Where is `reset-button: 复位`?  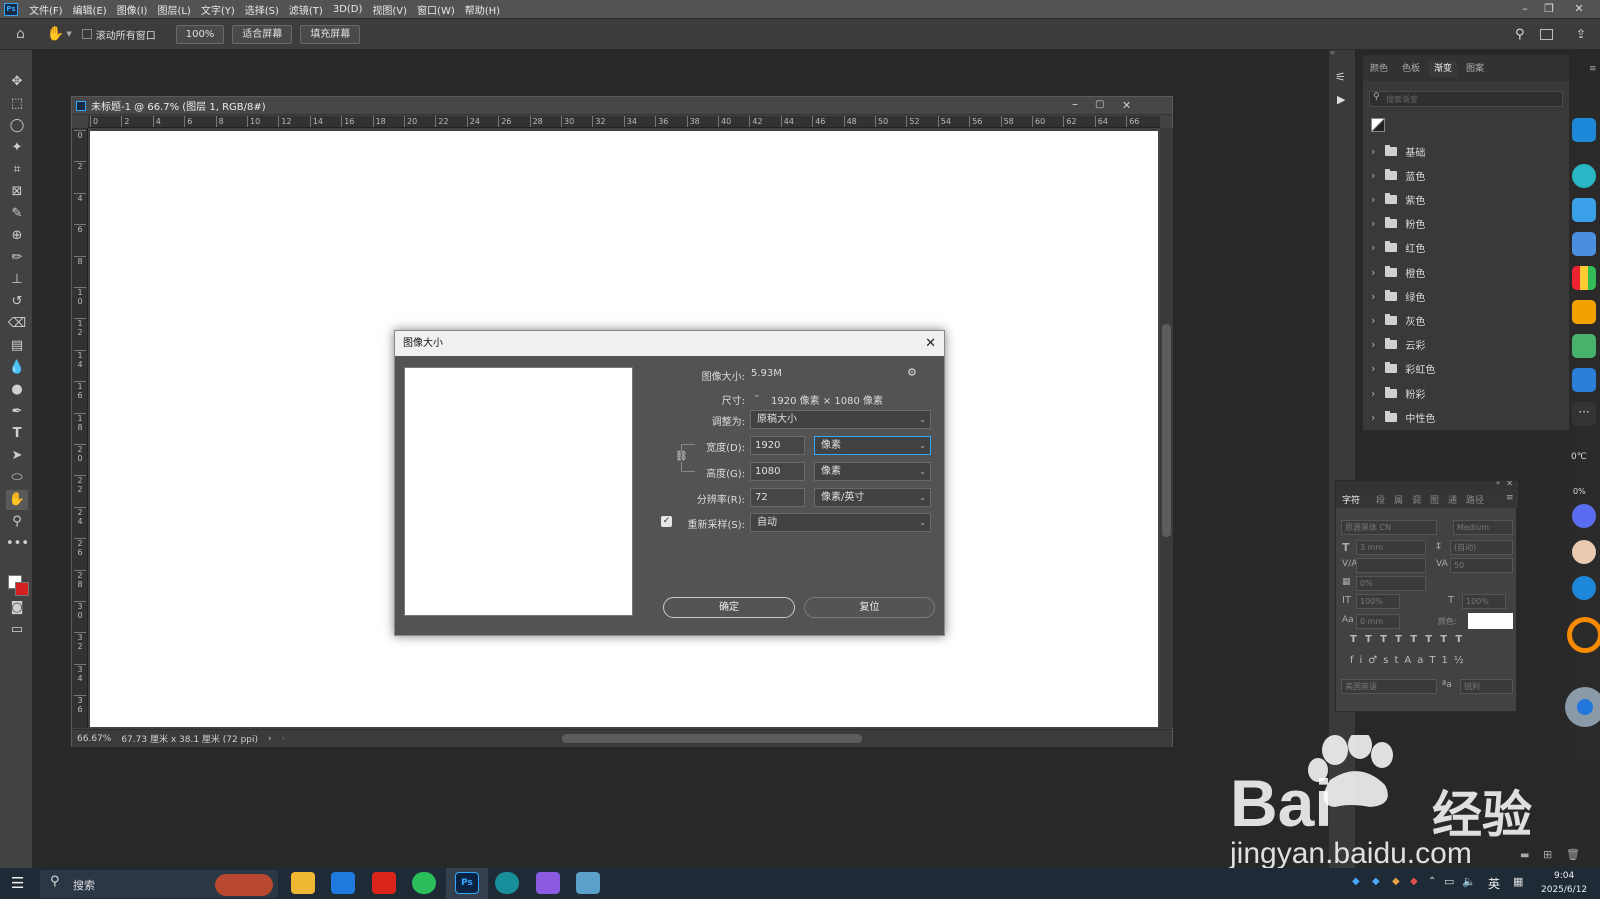 reset-button: 复位 is located at coordinates (869, 607).